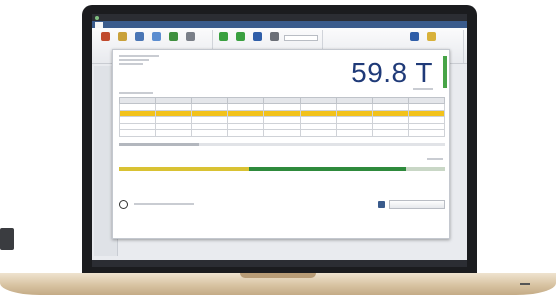  What do you see at coordinates (105, 36) in the screenshot?
I see `house-icon` at bounding box center [105, 36].